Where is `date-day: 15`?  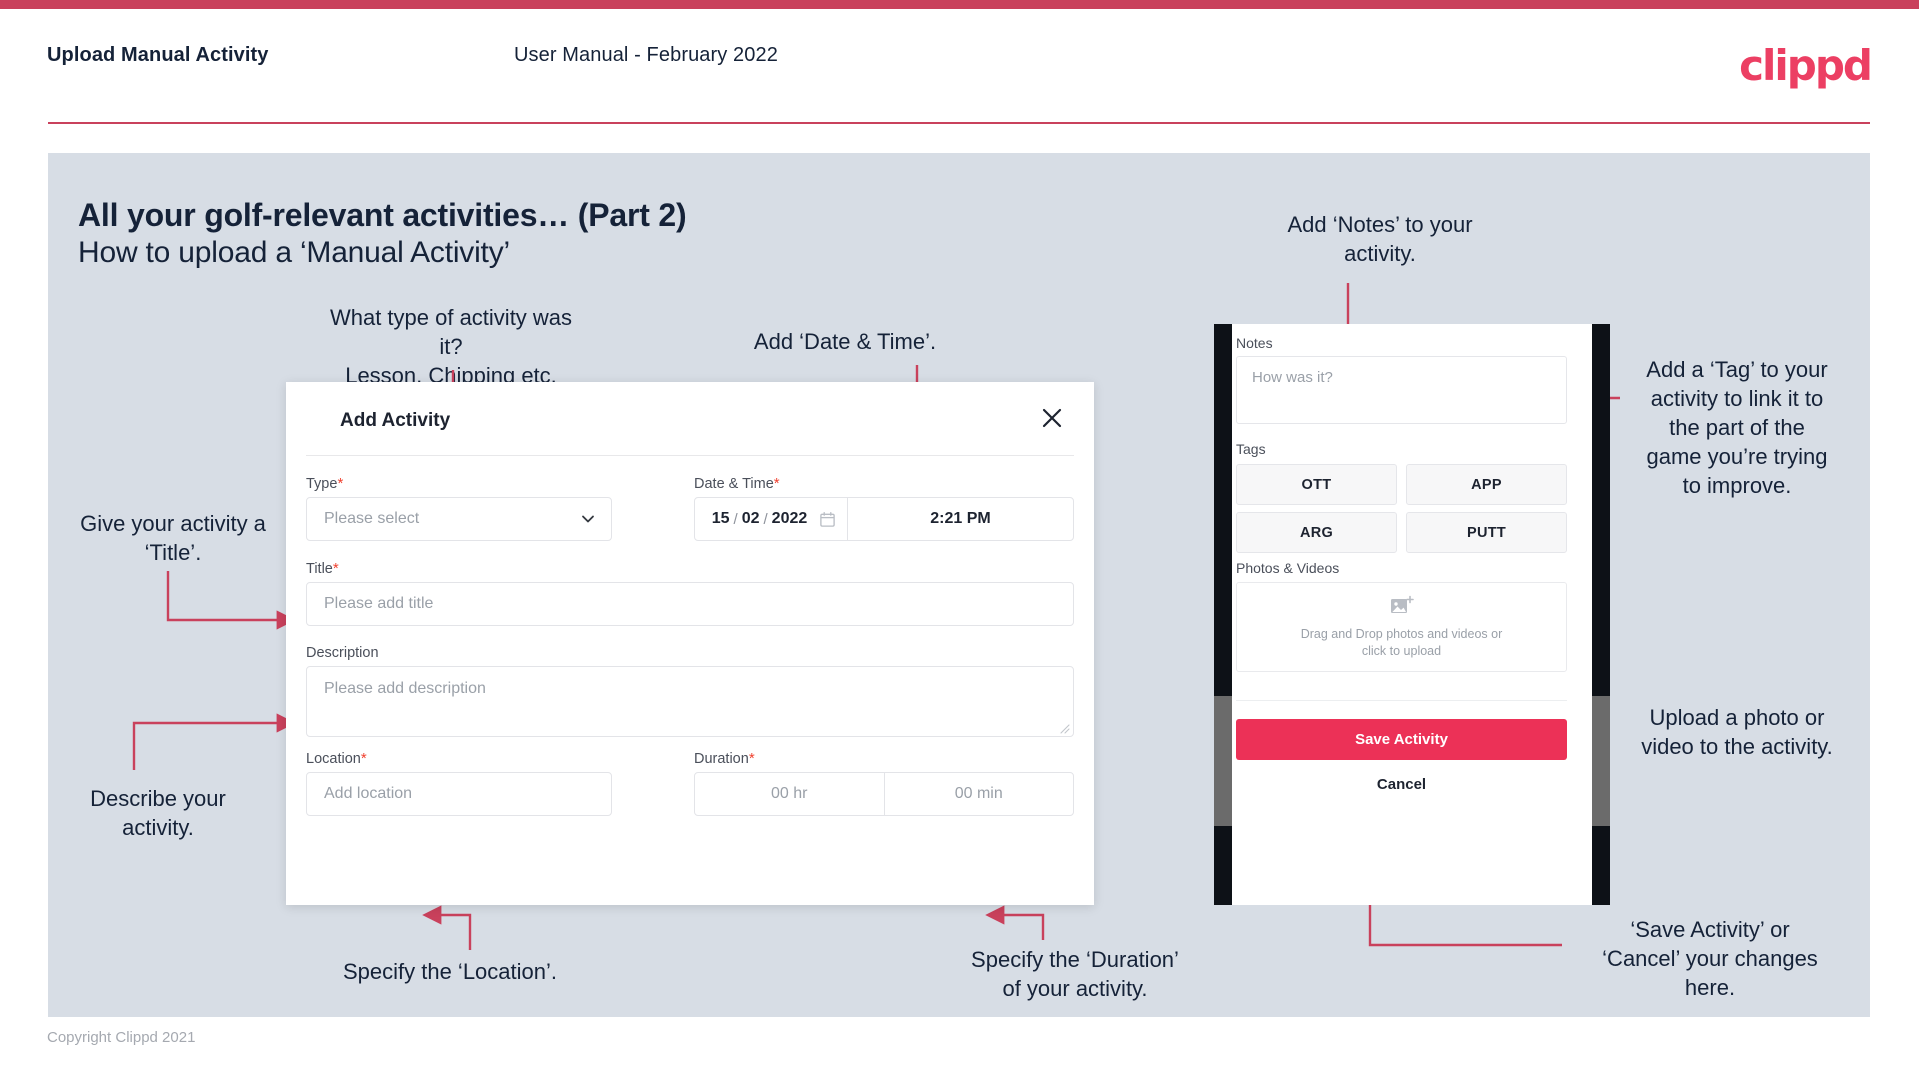
date-day: 15 is located at coordinates (720, 518).